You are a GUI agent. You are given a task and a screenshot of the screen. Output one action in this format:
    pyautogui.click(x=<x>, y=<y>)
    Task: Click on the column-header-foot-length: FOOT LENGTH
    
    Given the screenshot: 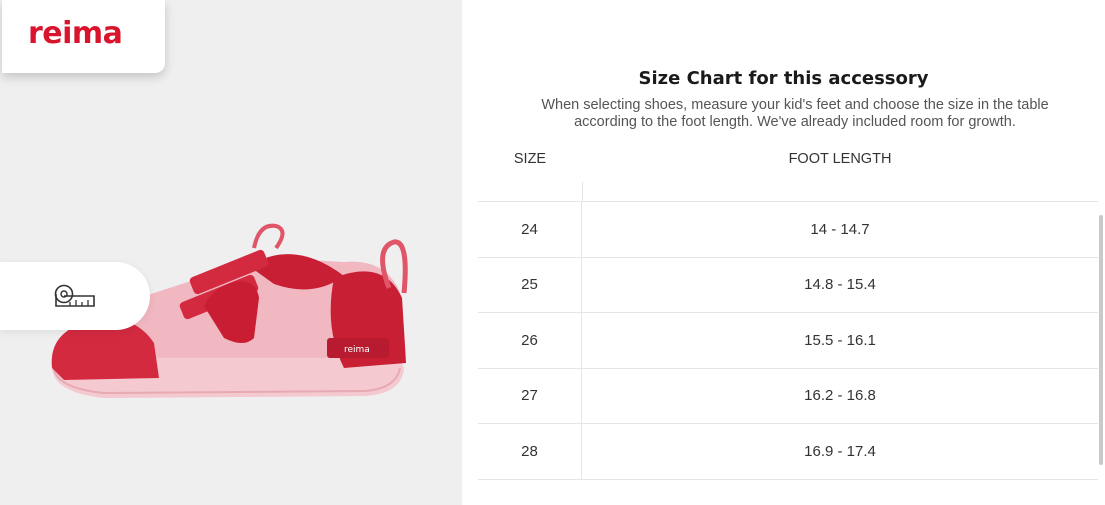 What is the action you would take?
    pyautogui.click(x=840, y=159)
    